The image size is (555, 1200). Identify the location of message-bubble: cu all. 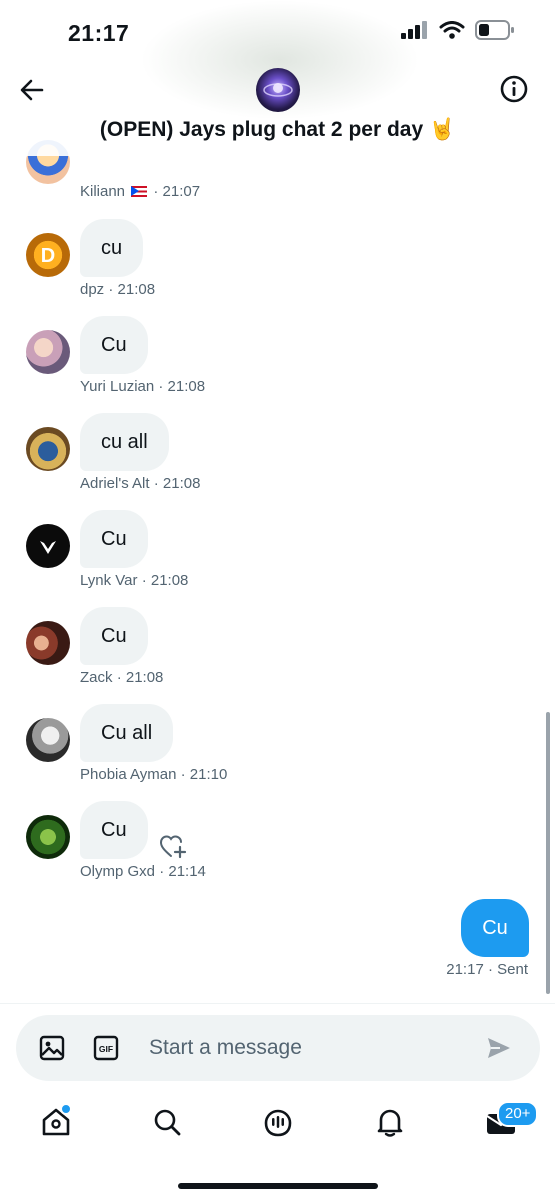
(124, 442).